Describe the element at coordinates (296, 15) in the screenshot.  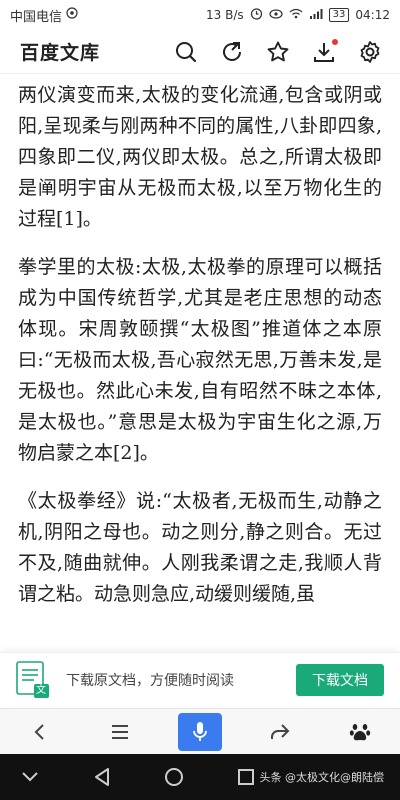
I see `wifi-icon` at that location.